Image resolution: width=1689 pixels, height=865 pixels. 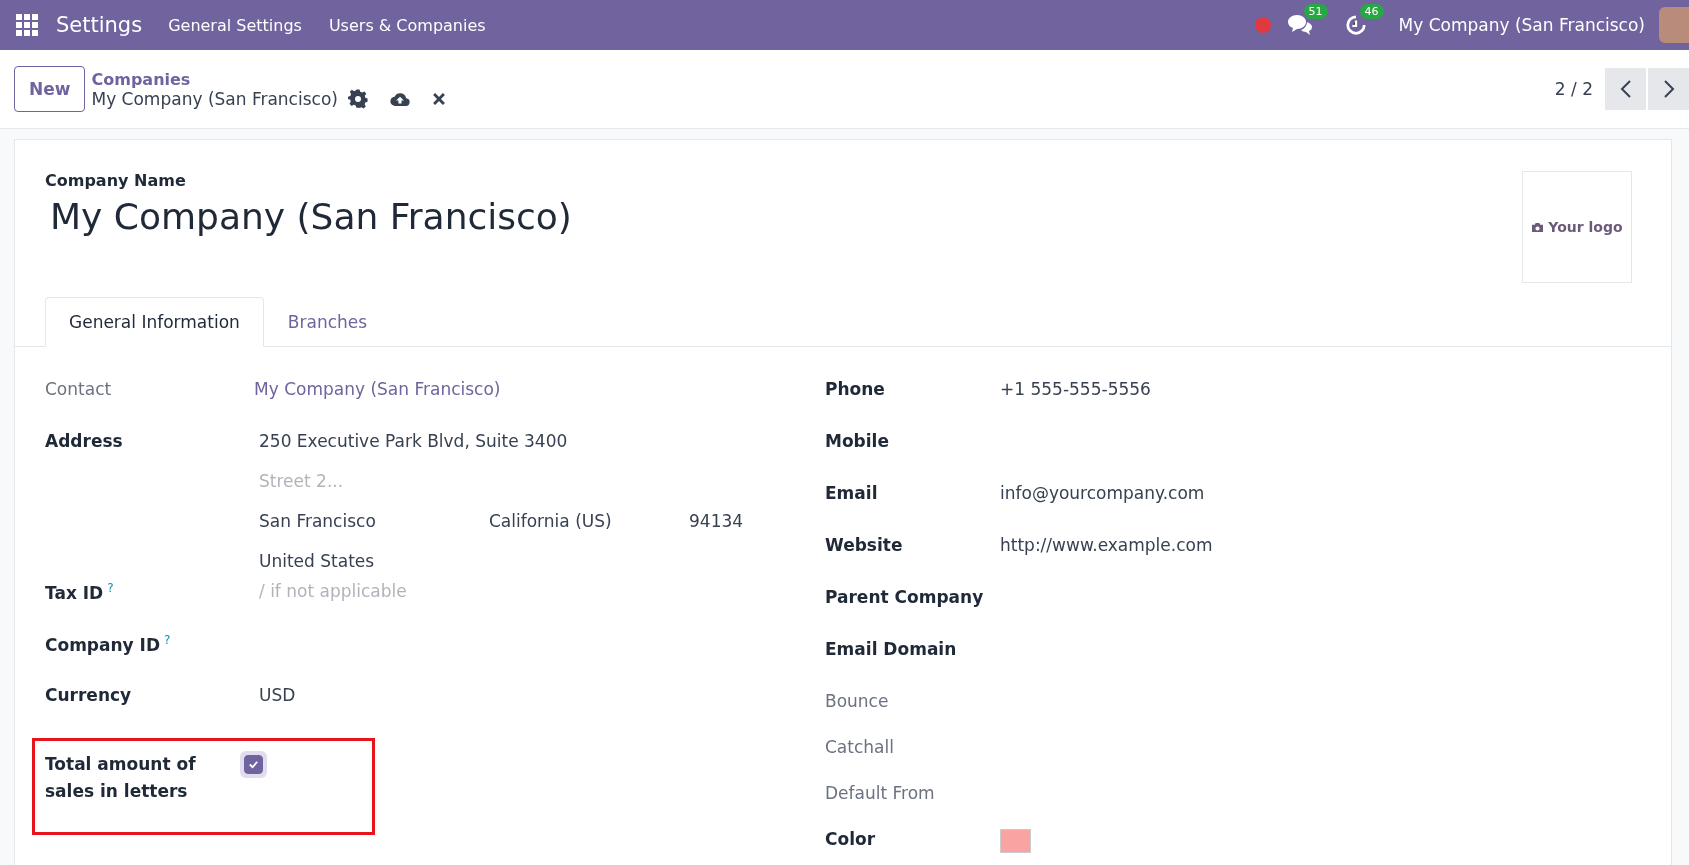 I want to click on activity-count-badge: 46, so click(x=1371, y=11).